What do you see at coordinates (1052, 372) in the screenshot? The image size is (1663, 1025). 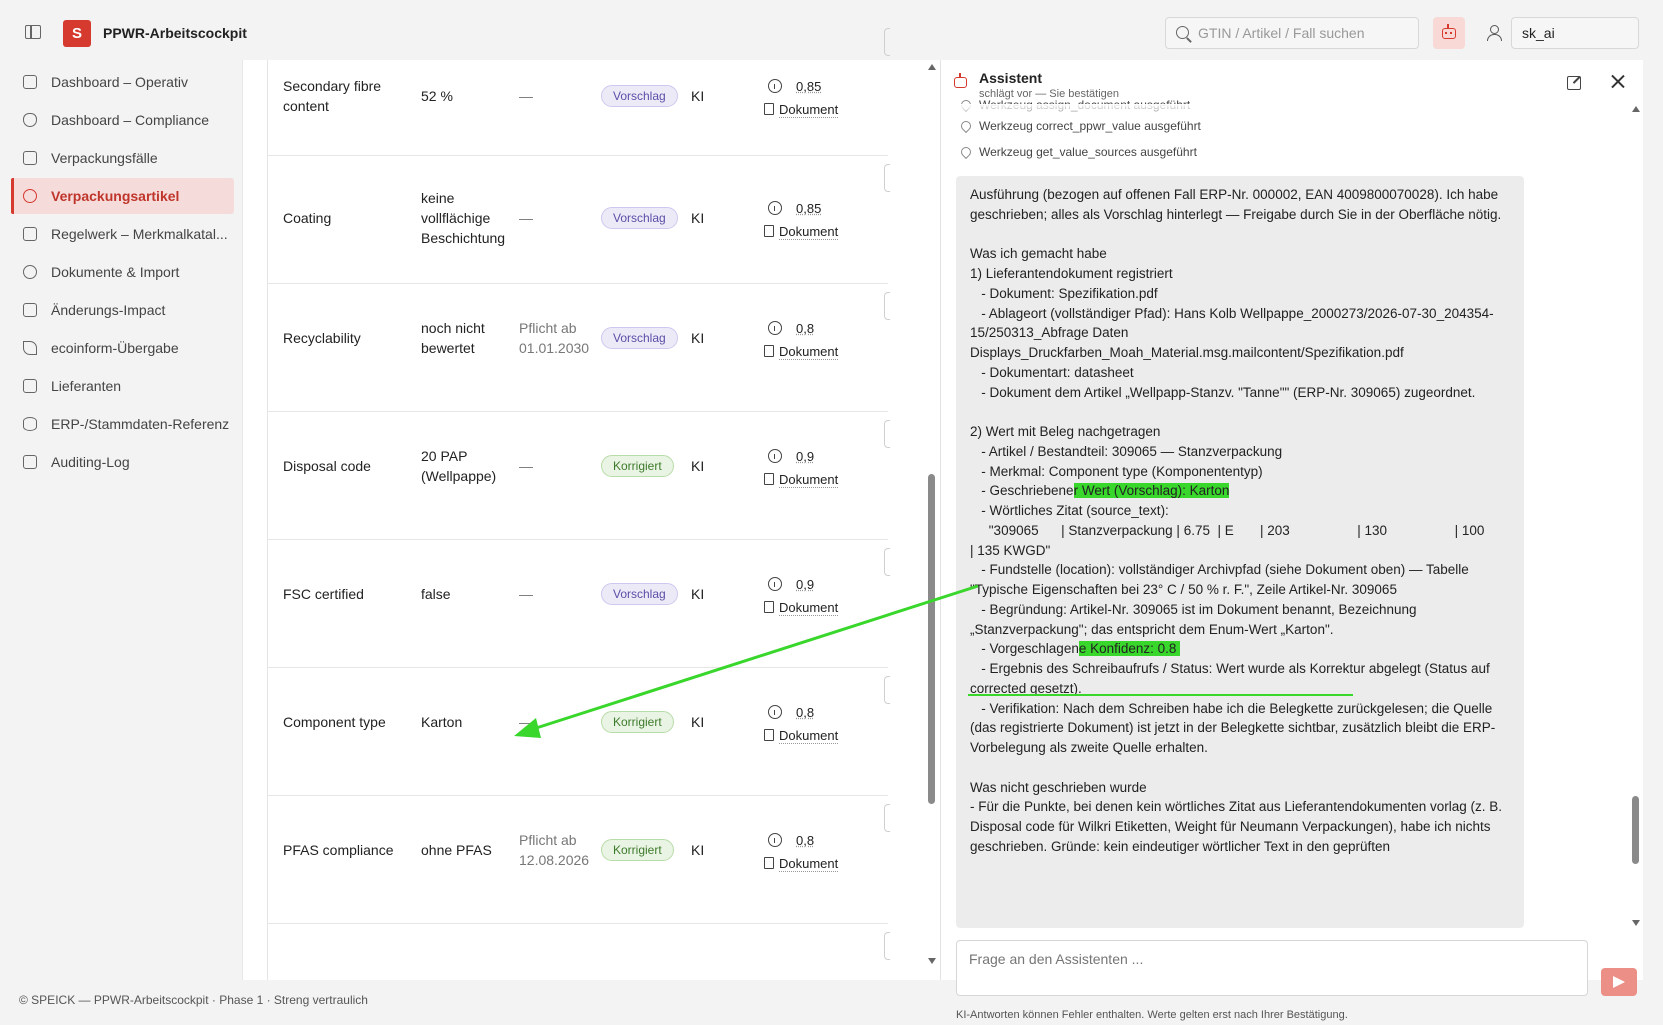 I see `message-line: - Dokumentart: datasheet` at bounding box center [1052, 372].